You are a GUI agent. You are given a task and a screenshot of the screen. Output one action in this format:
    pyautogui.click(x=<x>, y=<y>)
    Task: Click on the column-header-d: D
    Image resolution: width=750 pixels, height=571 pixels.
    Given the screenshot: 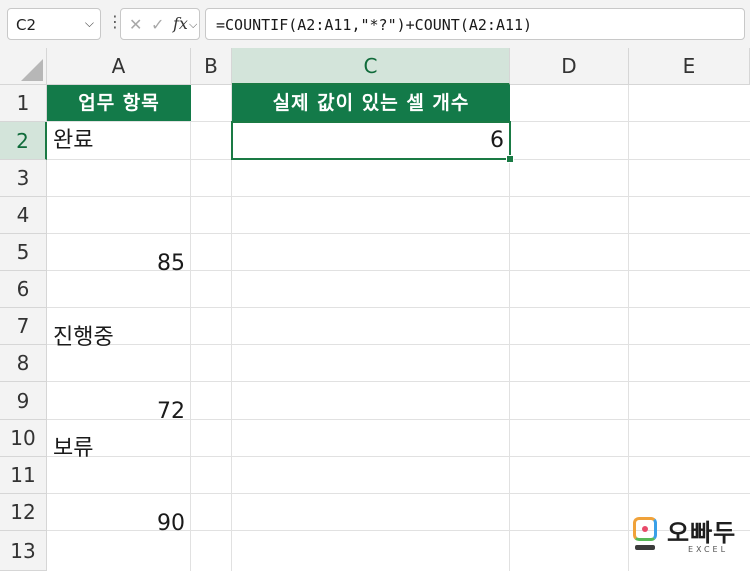 What is the action you would take?
    pyautogui.click(x=569, y=66)
    